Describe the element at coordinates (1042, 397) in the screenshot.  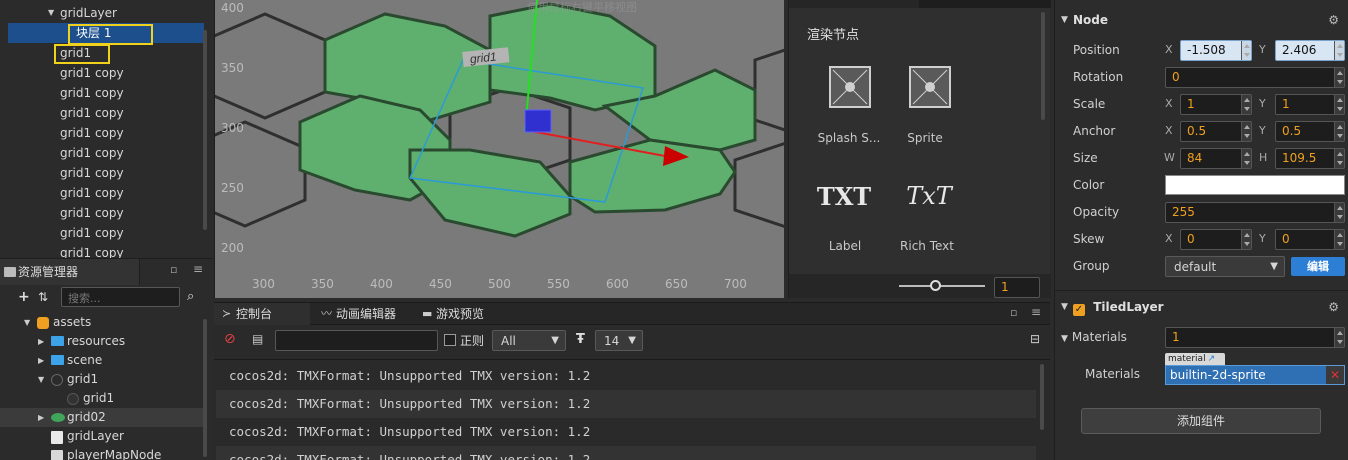
I see `console-scrollbar` at that location.